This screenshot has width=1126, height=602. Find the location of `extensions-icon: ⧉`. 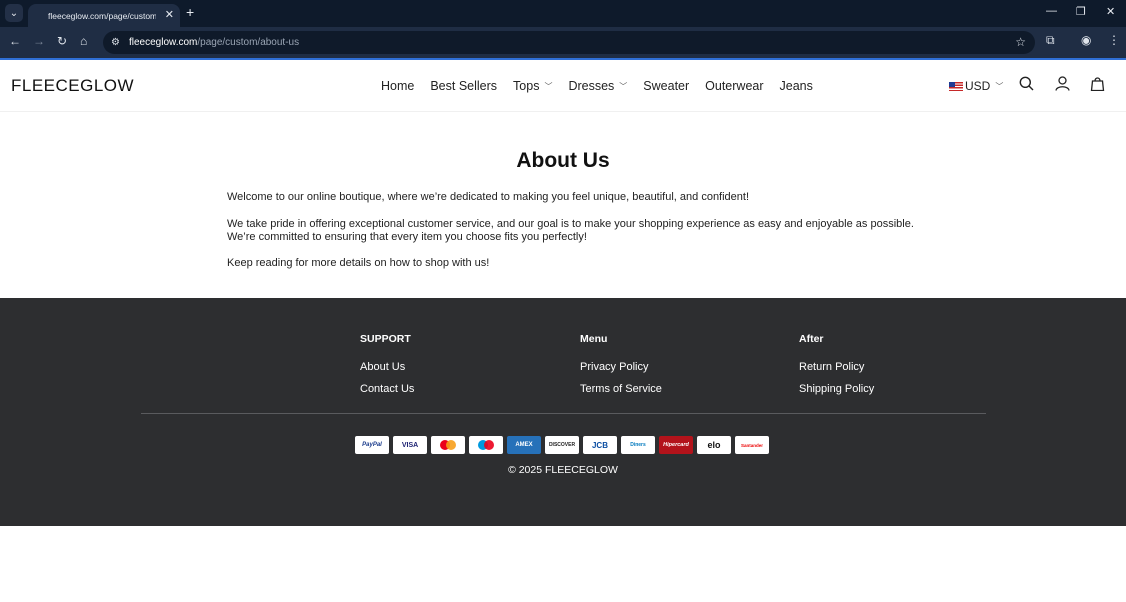

extensions-icon: ⧉ is located at coordinates (1050, 40).